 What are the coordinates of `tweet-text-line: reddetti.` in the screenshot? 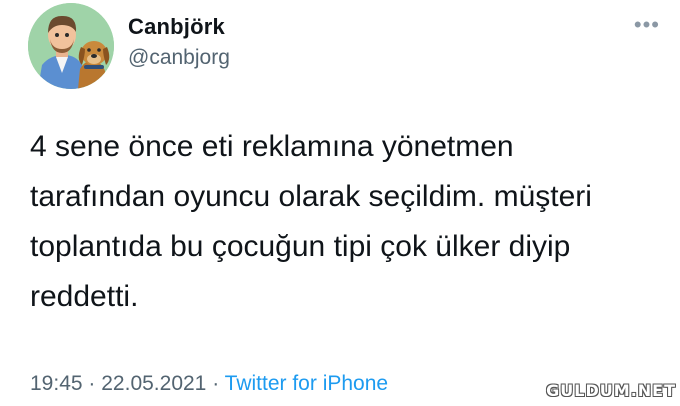 It's located at (84, 296).